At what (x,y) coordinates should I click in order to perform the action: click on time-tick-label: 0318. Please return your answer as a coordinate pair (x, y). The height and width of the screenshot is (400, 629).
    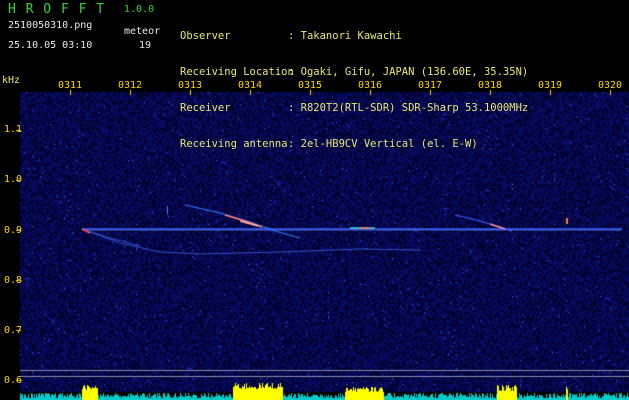
    Looking at the image, I should click on (490, 85).